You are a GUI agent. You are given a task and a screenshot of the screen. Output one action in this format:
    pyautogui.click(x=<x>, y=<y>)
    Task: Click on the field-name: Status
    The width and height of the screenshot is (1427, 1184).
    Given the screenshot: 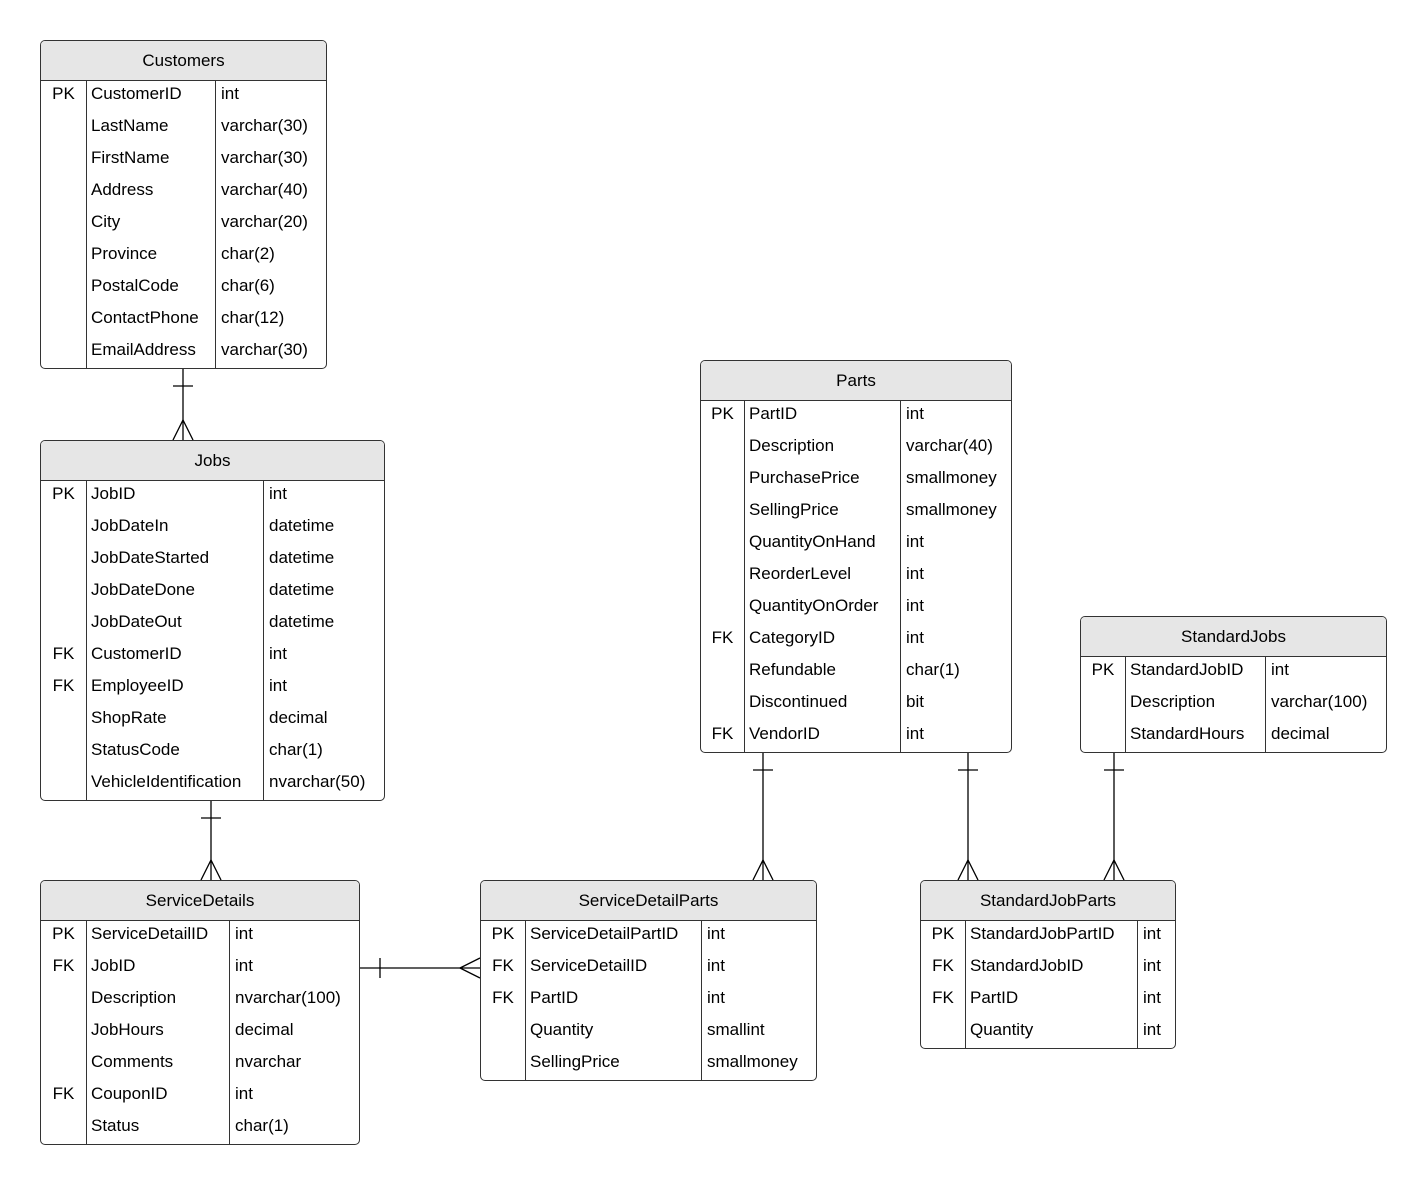 What is the action you would take?
    pyautogui.click(x=115, y=1125)
    